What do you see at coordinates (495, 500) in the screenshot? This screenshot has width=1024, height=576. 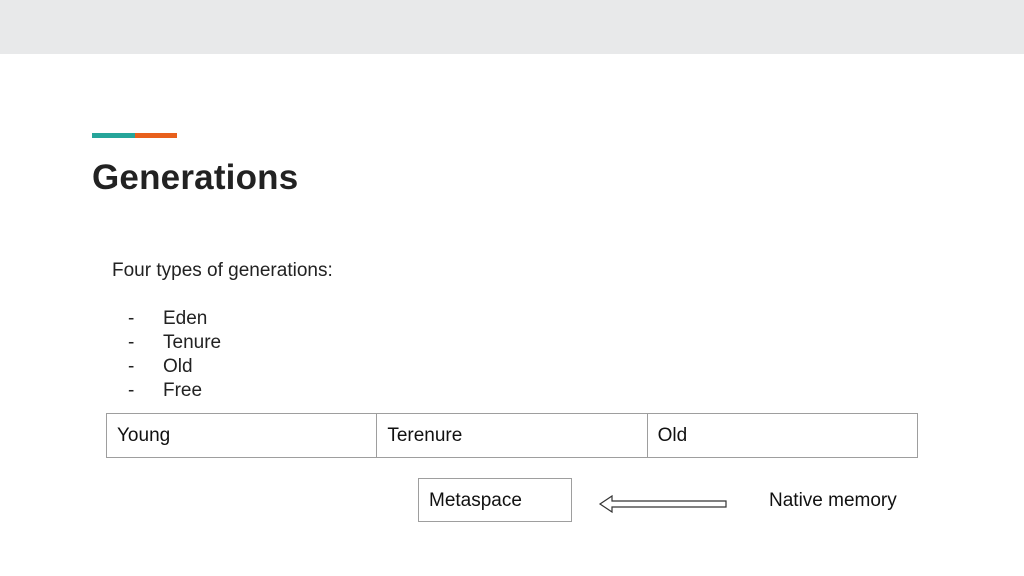 I see `metaspace-box: Metaspace` at bounding box center [495, 500].